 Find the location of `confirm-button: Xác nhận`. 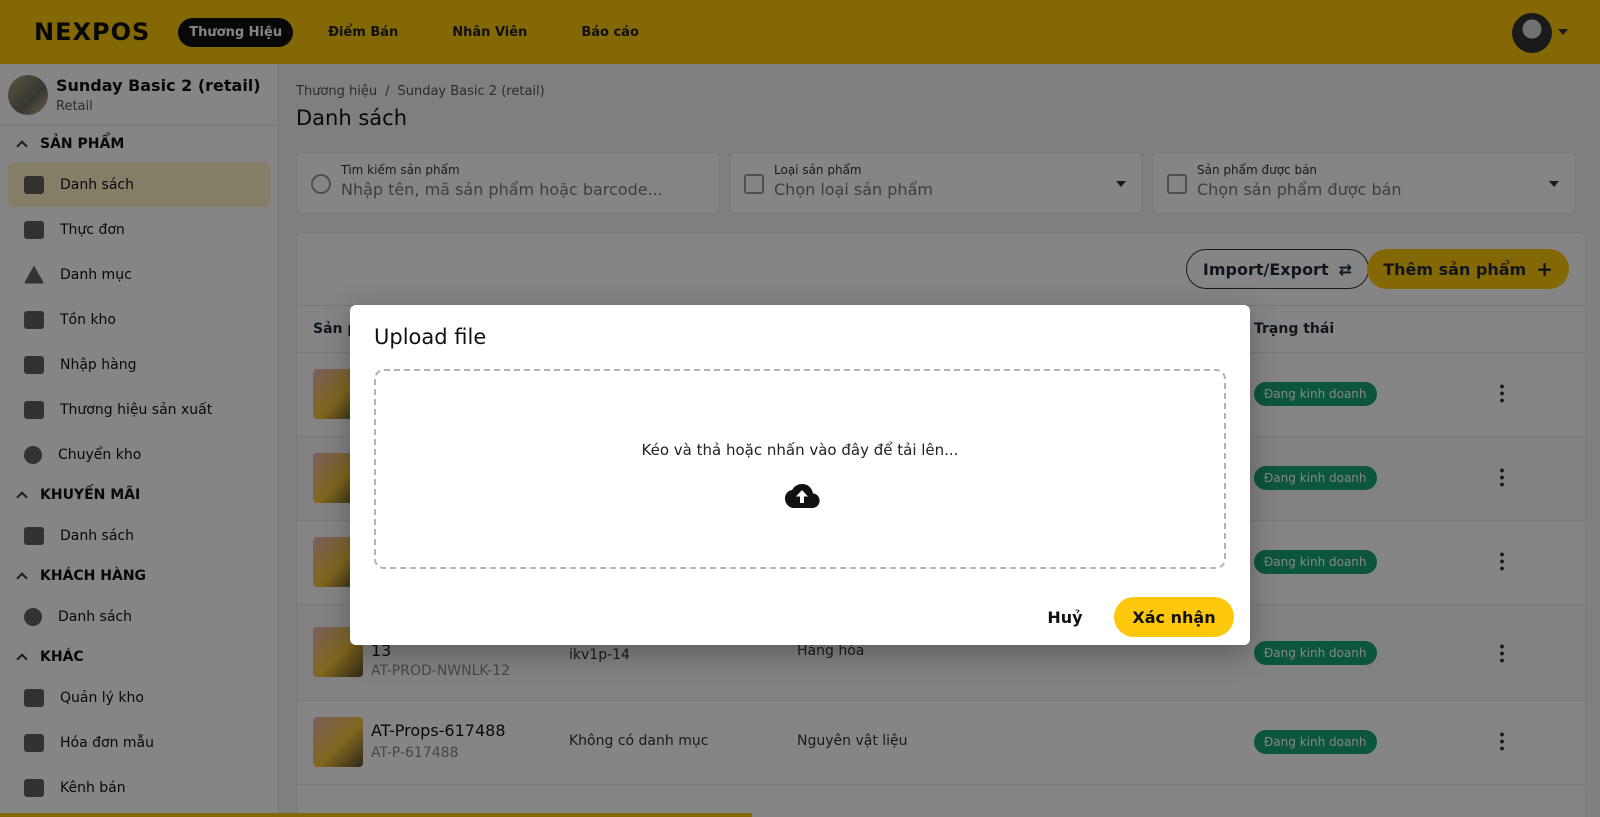

confirm-button: Xác nhận is located at coordinates (1174, 617).